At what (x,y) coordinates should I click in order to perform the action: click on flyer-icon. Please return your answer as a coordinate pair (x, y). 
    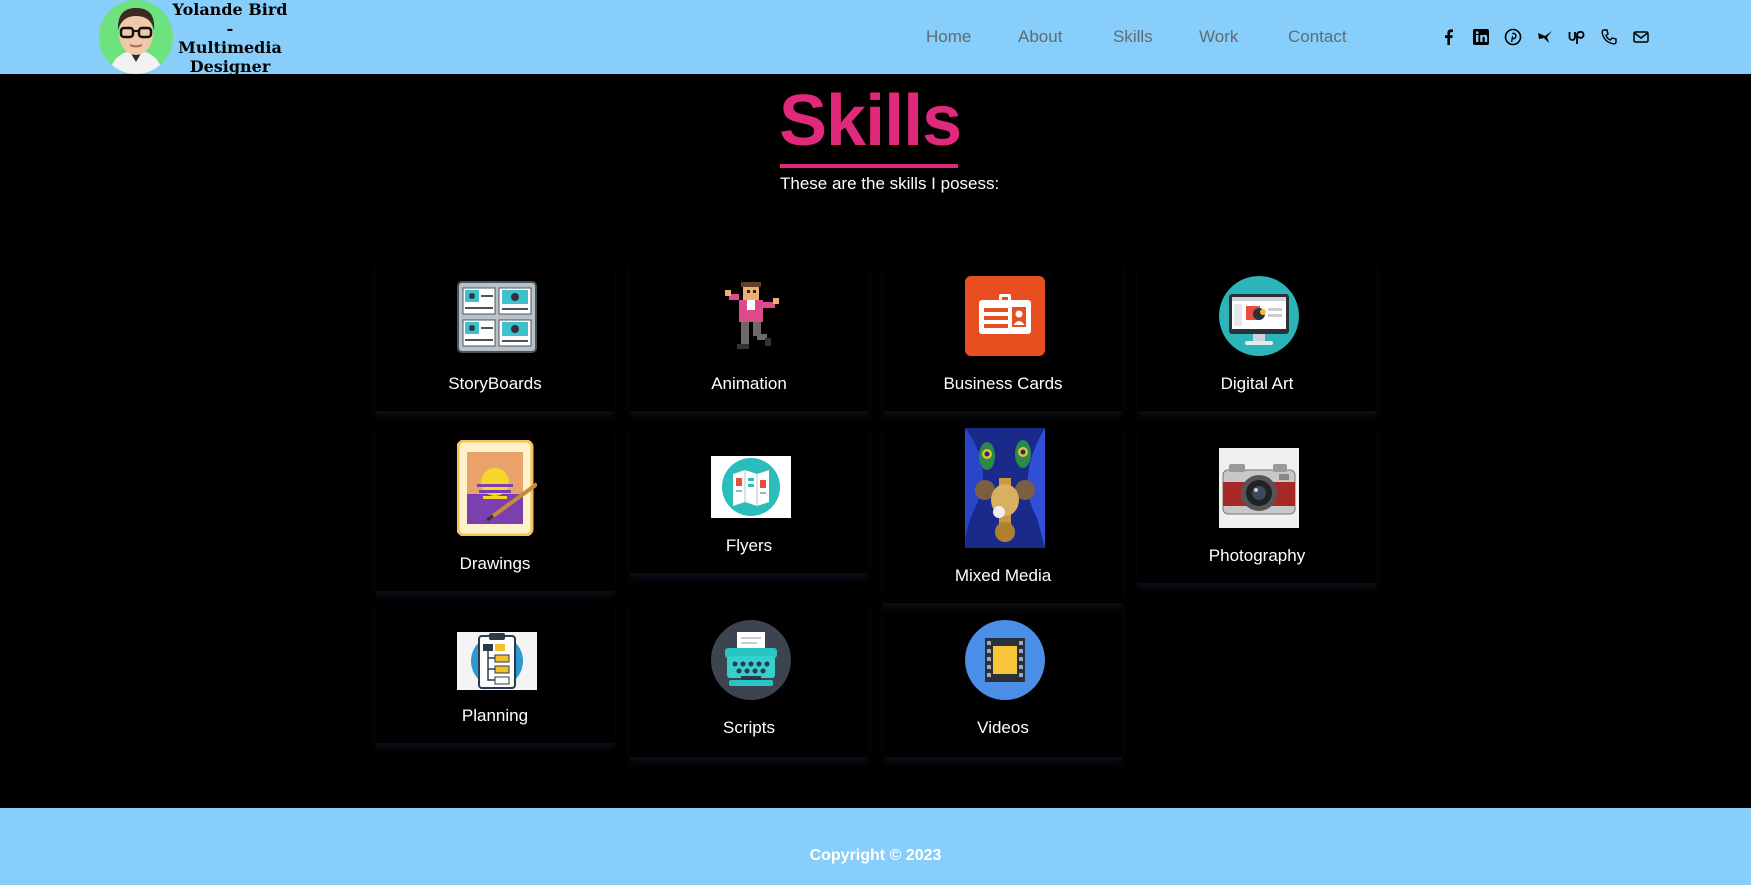
    Looking at the image, I should click on (751, 487).